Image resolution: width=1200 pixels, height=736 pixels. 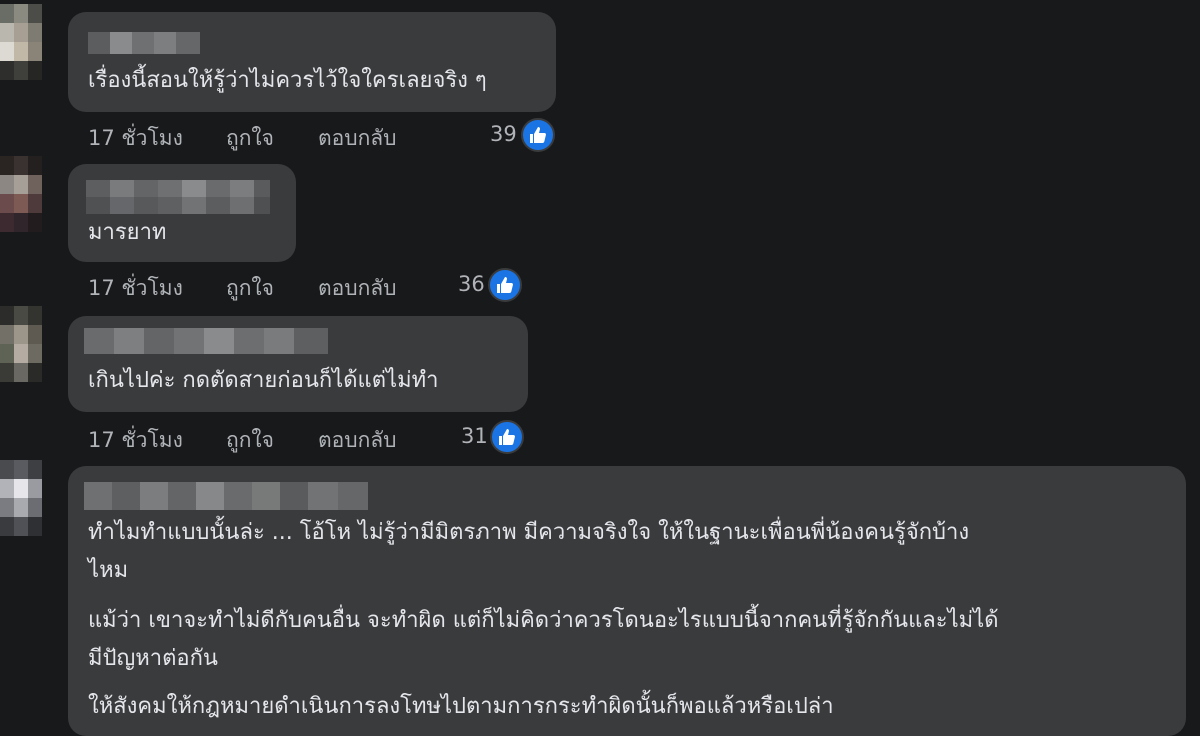 I want to click on comment-text-line: ไหม, so click(x=108, y=570).